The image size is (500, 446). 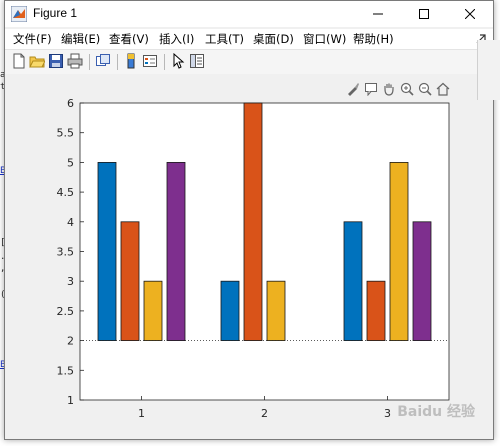 What do you see at coordinates (70, 400) in the screenshot?
I see `y-tick-label: 1` at bounding box center [70, 400].